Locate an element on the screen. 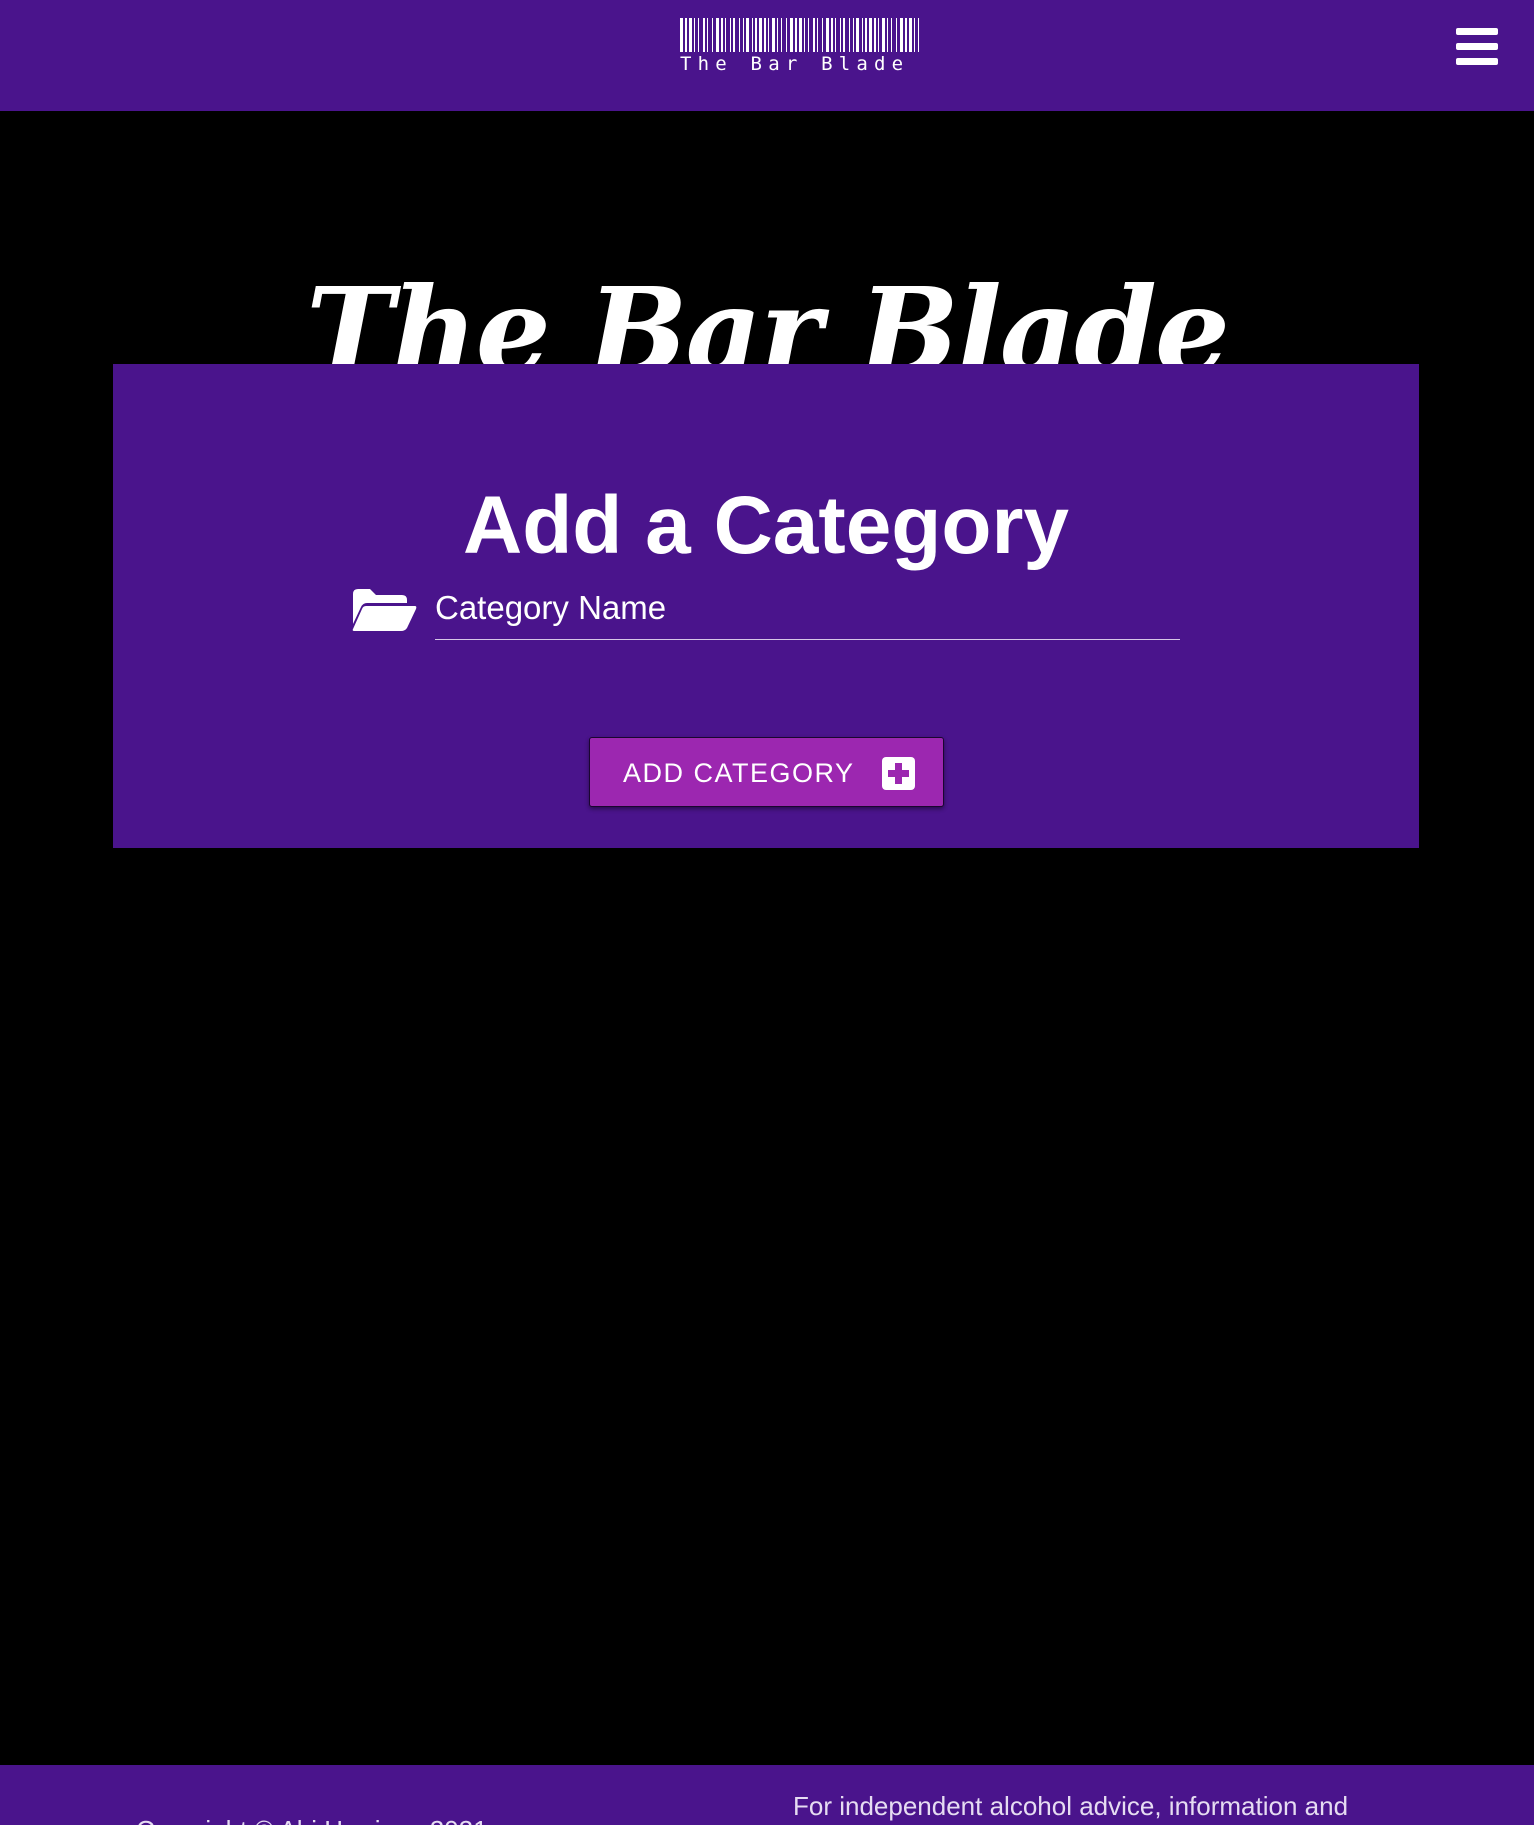 The image size is (1534, 1825). folder-open-icon is located at coordinates (384, 610).